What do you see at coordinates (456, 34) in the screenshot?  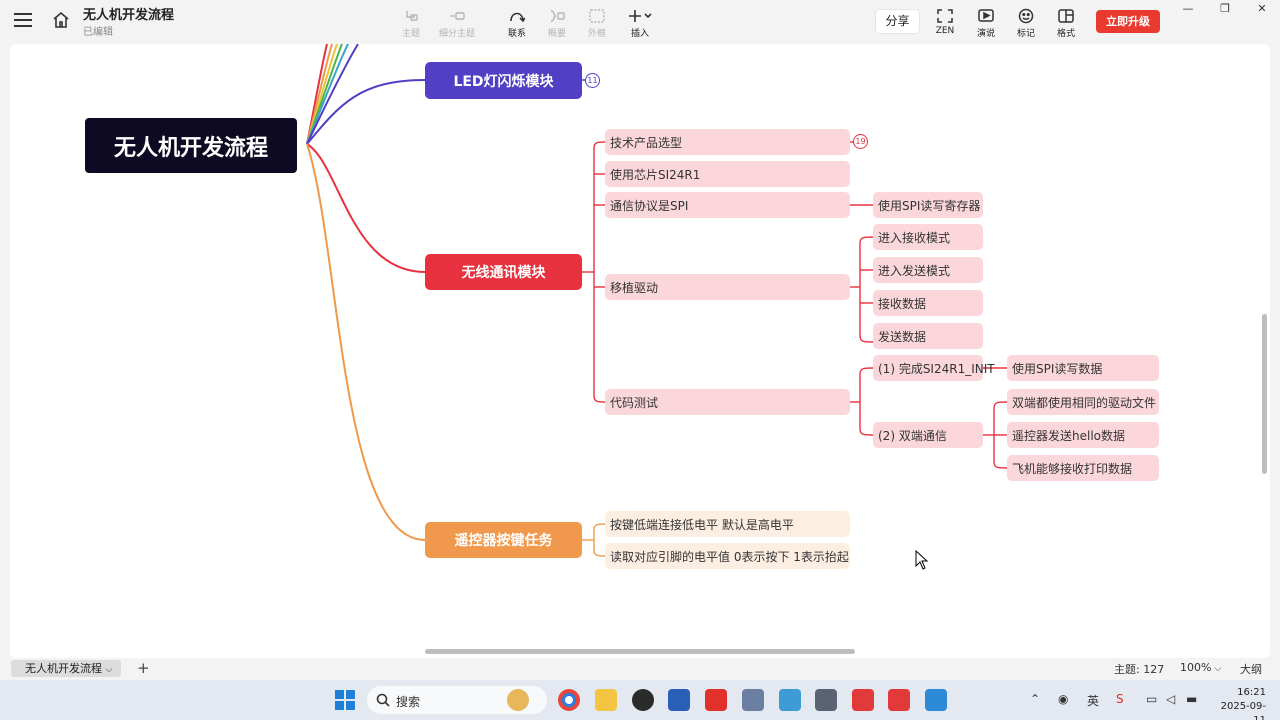 I see `subtopic-label: 细分主题` at bounding box center [456, 34].